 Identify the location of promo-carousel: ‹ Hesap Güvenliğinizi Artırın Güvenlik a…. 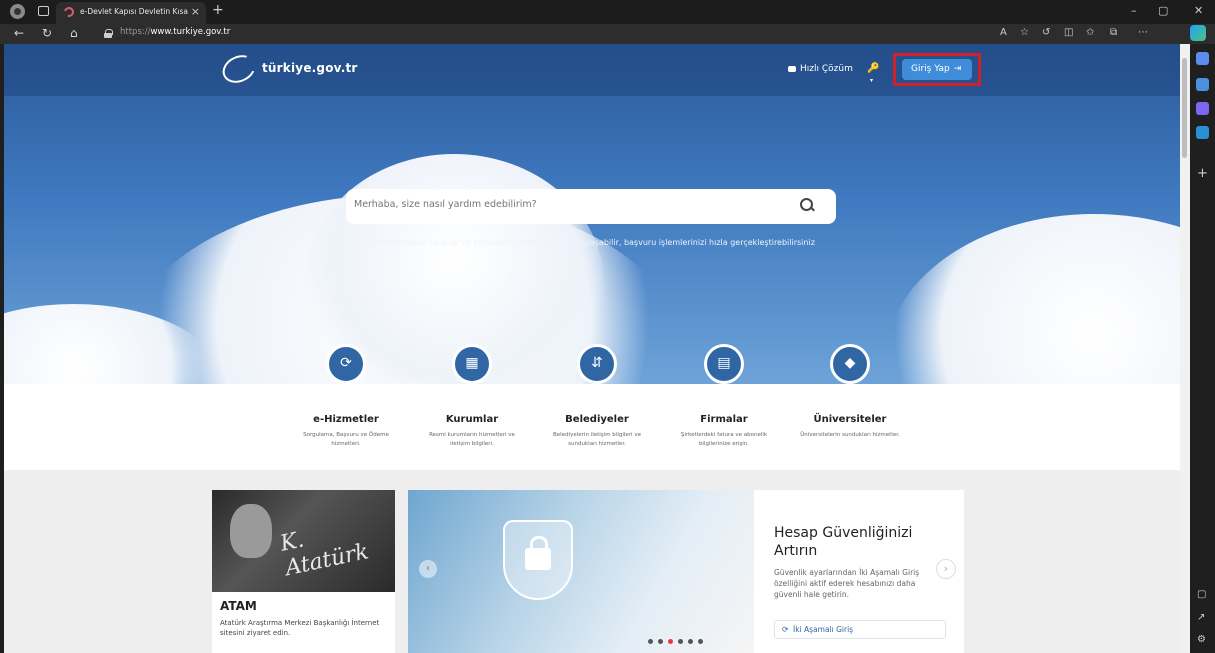
(686, 571).